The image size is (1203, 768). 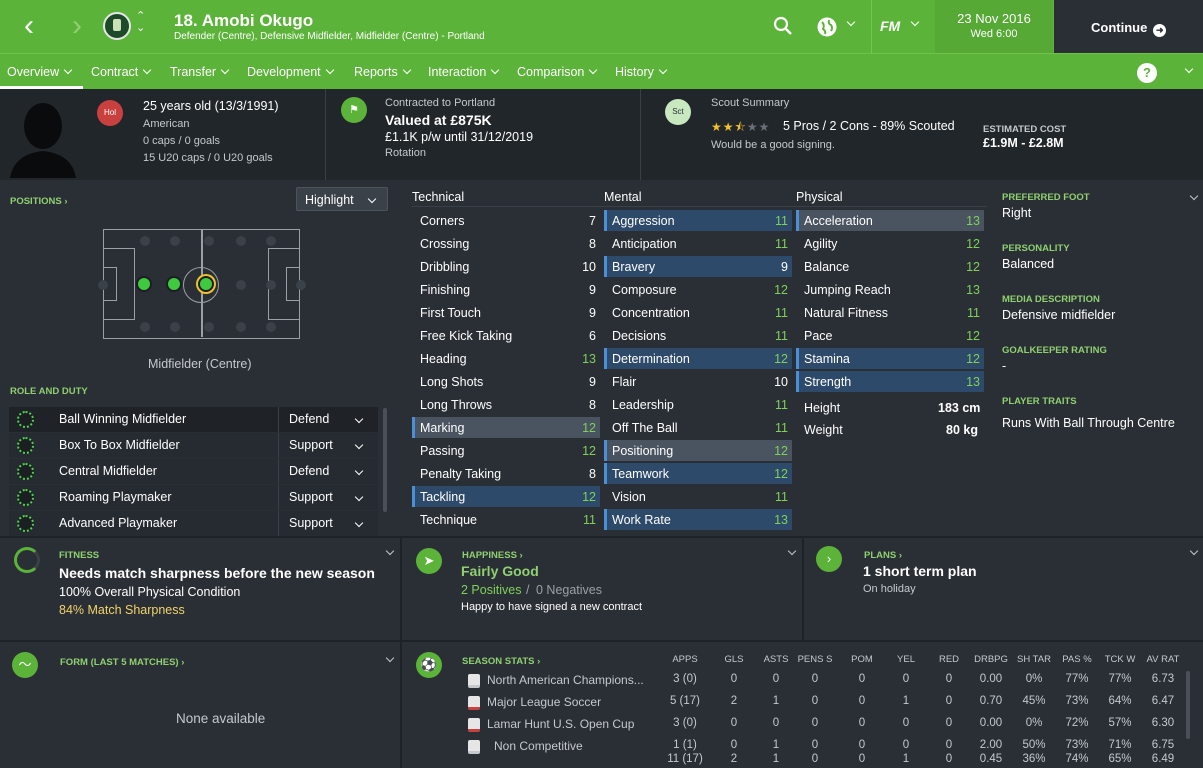 What do you see at coordinates (890, 243) in the screenshot?
I see `attribute-row: Agility 12` at bounding box center [890, 243].